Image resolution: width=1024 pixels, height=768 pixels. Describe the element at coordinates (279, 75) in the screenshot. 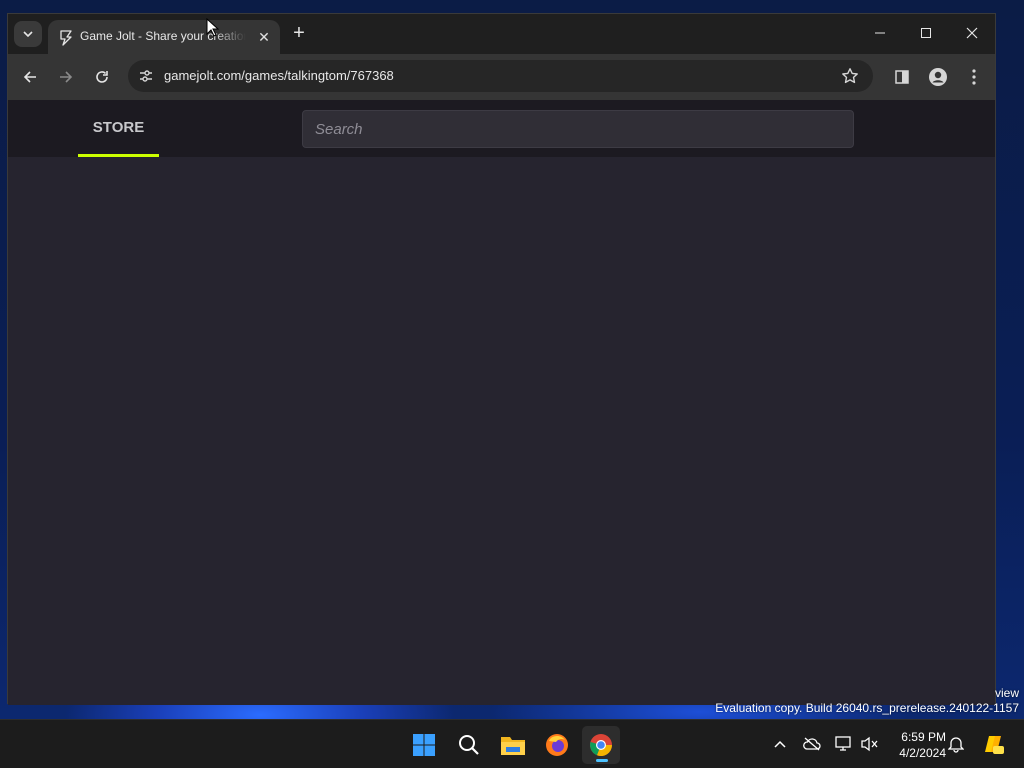

I see `url-text: gamejolt.com/games/talkingtom/767368` at that location.